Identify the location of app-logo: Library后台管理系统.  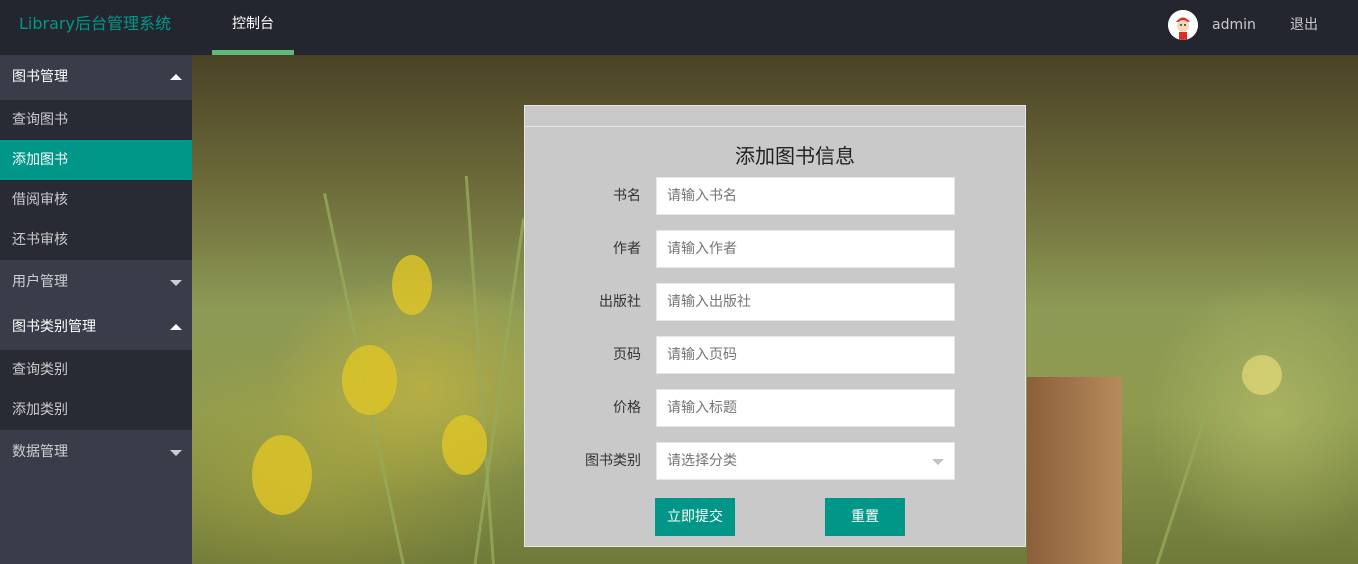
(95, 24).